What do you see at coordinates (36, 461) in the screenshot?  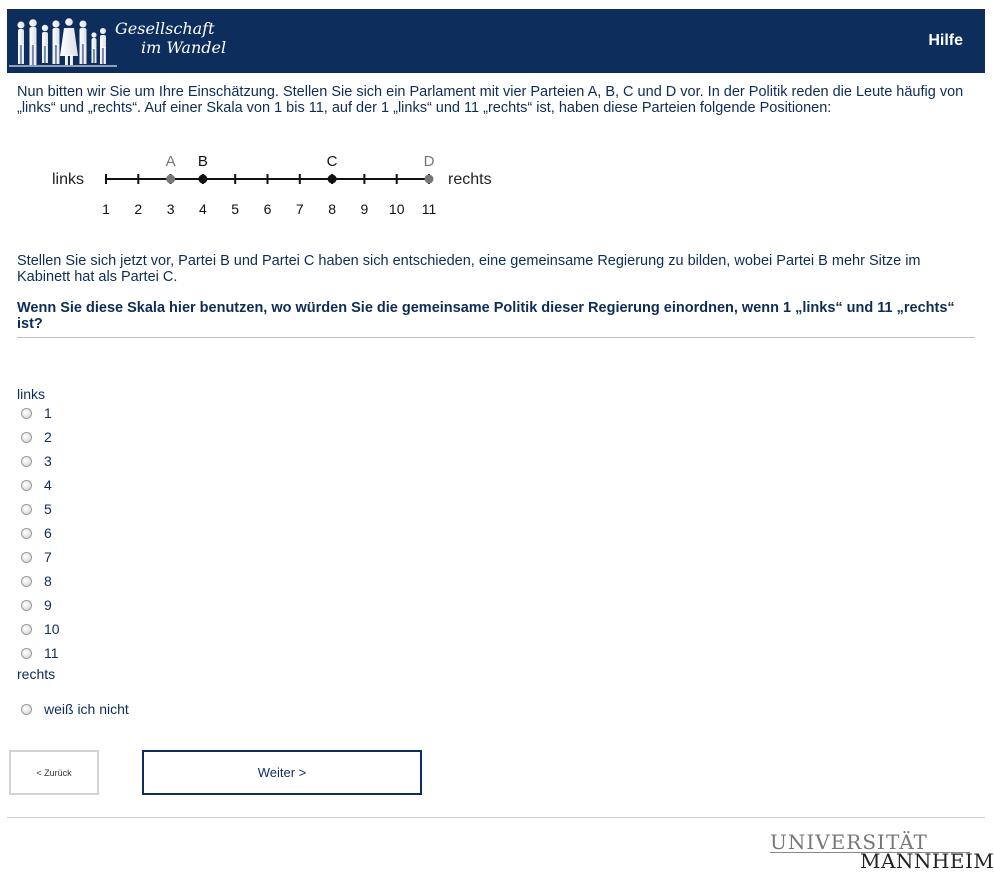 I see `radio-option-3: 3` at bounding box center [36, 461].